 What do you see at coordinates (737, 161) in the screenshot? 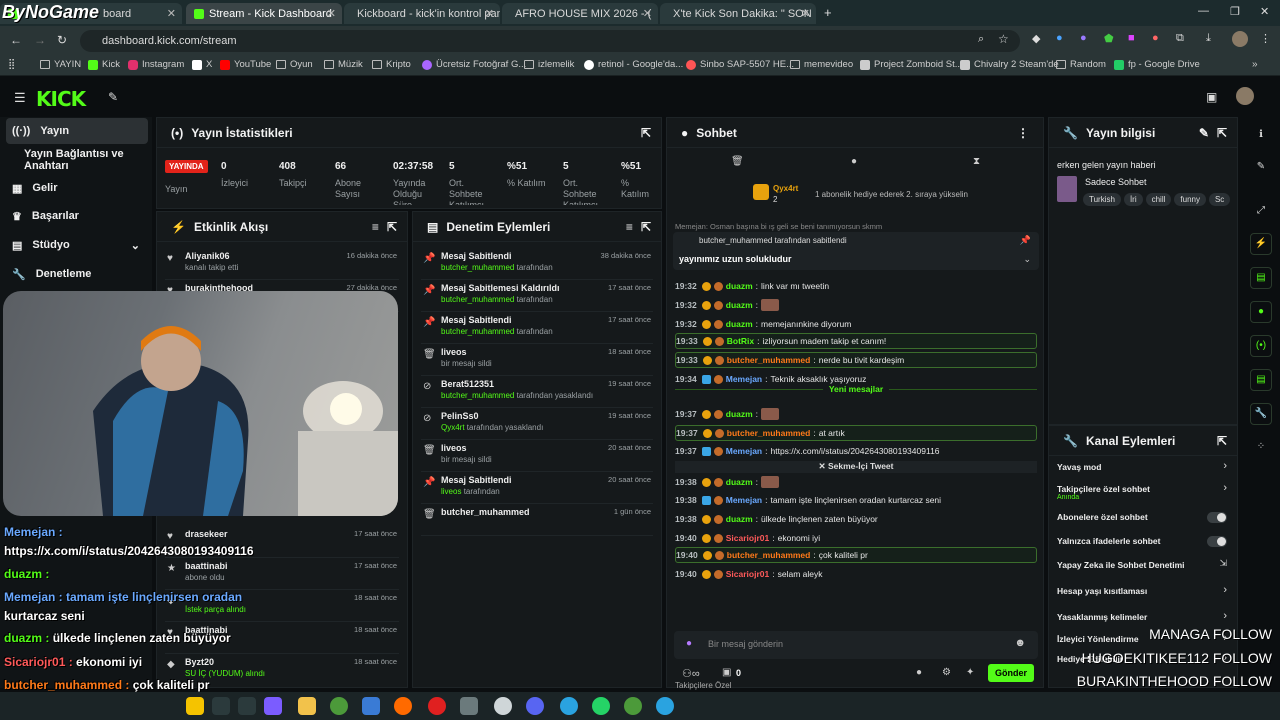
I see `trash-icon: 🗑` at bounding box center [737, 161].